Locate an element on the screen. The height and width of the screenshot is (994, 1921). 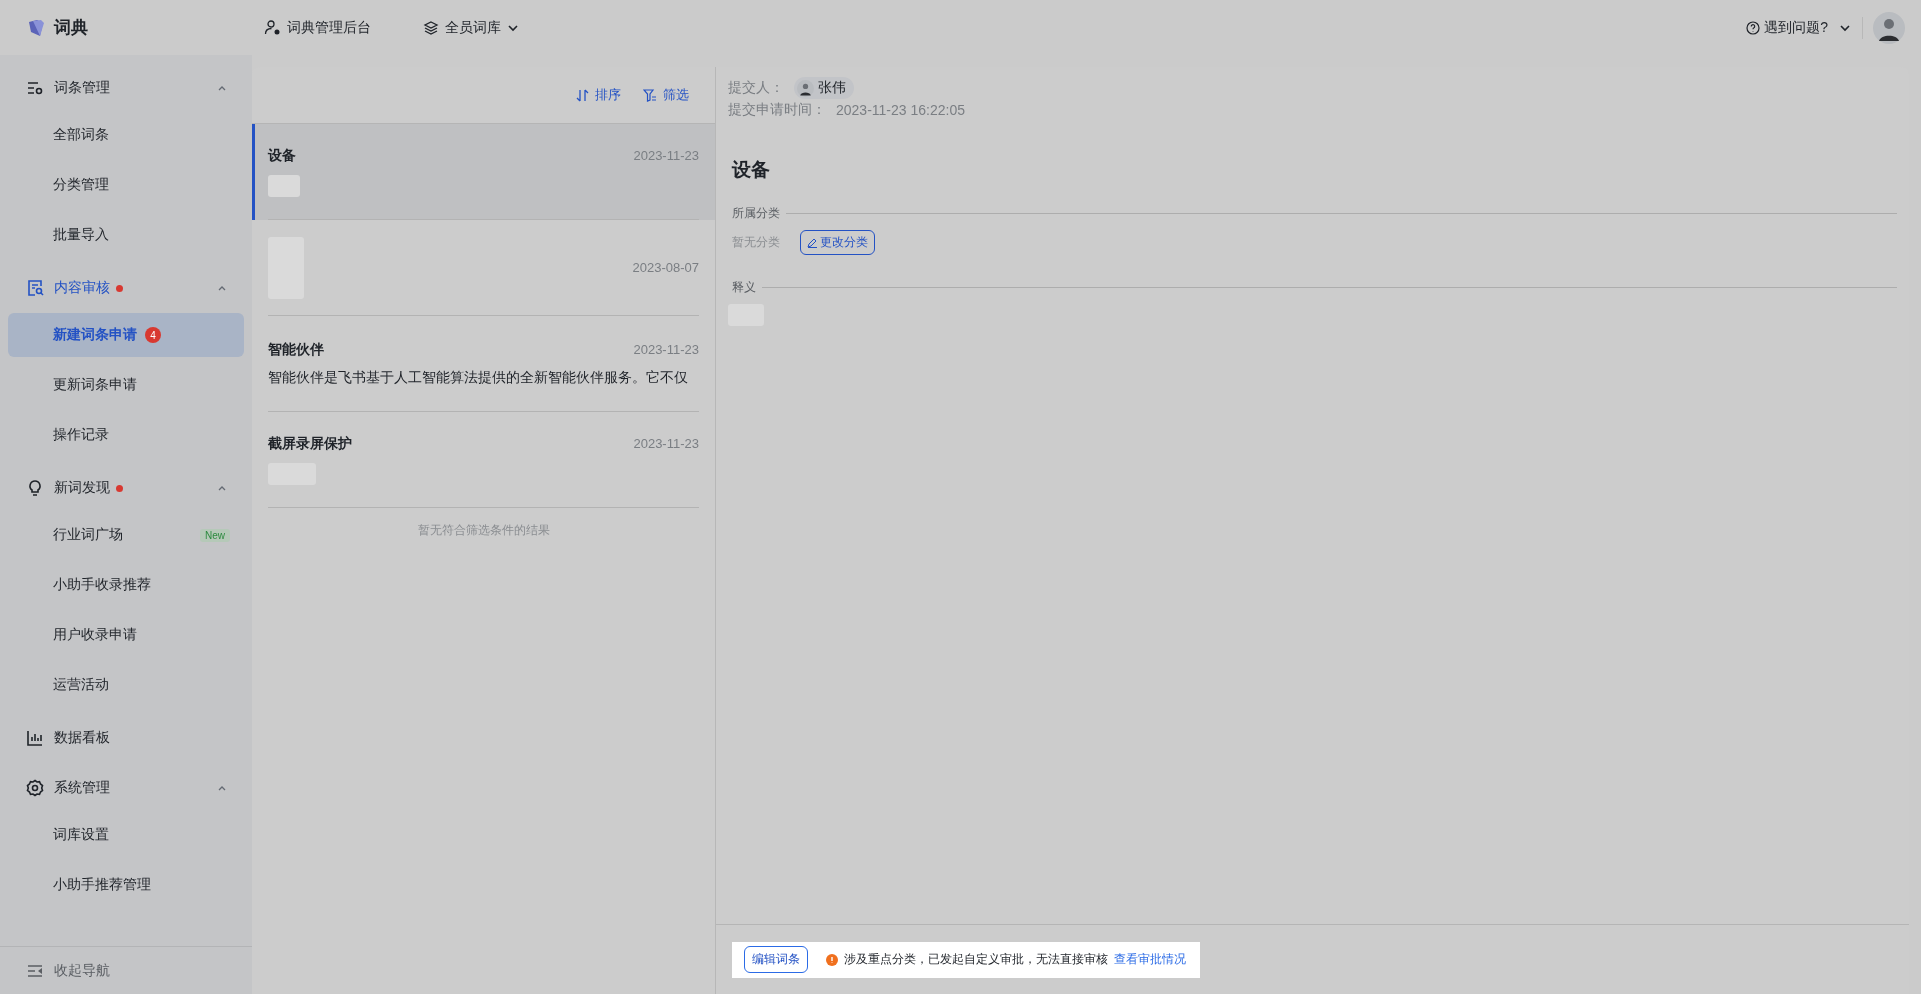
sort-icon is located at coordinates (582, 95).